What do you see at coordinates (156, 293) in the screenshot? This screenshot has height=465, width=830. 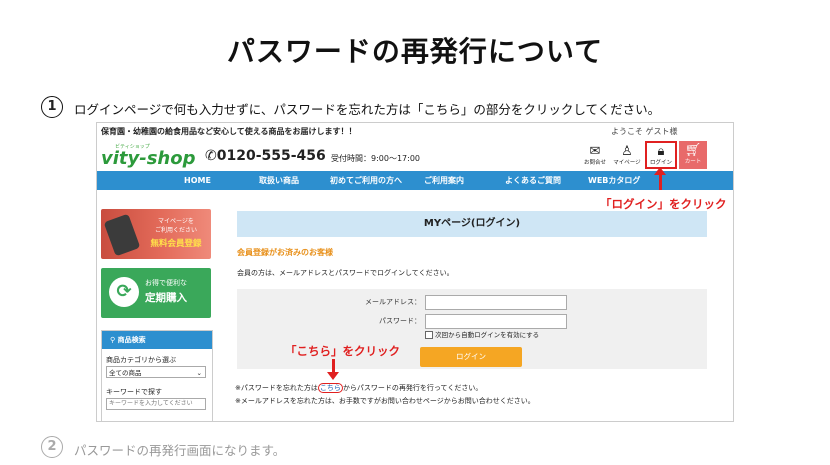 I see `subscription-banner: ⟳ お得で便利な 定期購入` at bounding box center [156, 293].